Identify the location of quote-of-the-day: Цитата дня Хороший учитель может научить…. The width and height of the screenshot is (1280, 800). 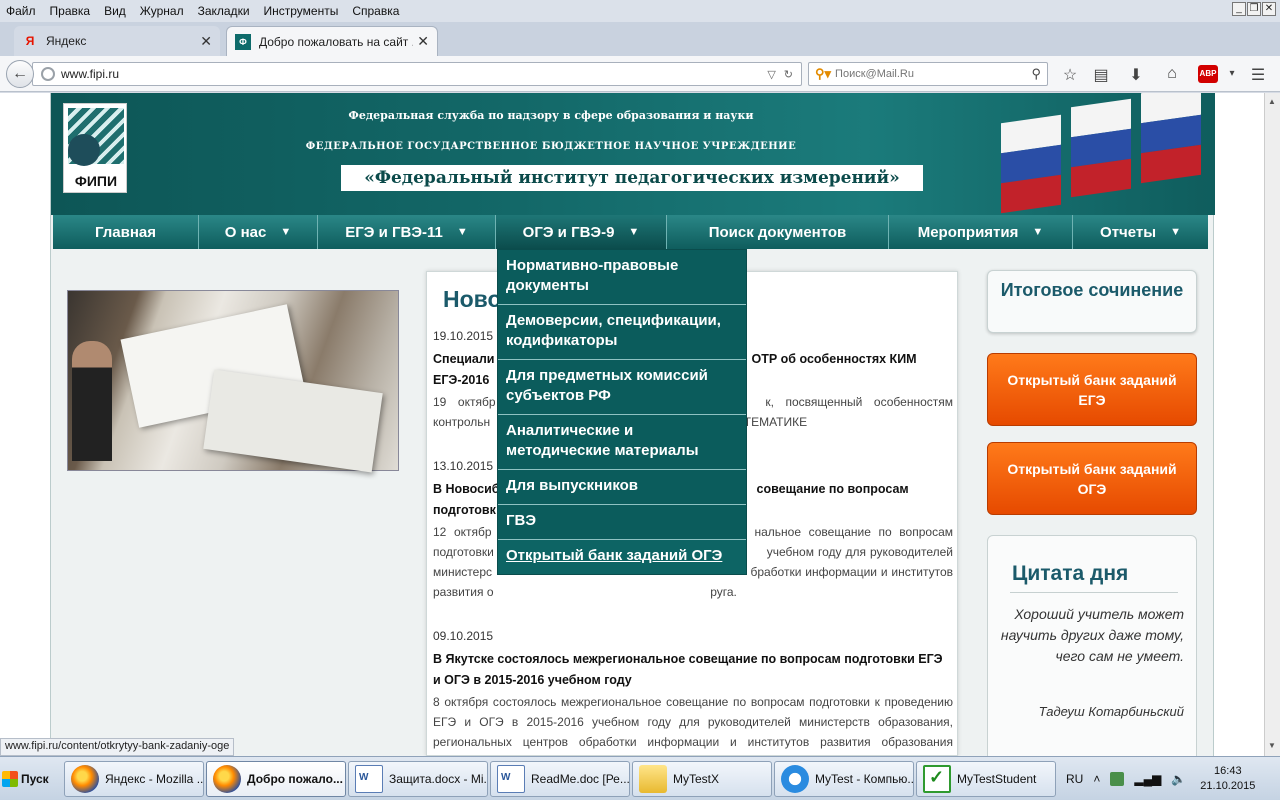
(1092, 645).